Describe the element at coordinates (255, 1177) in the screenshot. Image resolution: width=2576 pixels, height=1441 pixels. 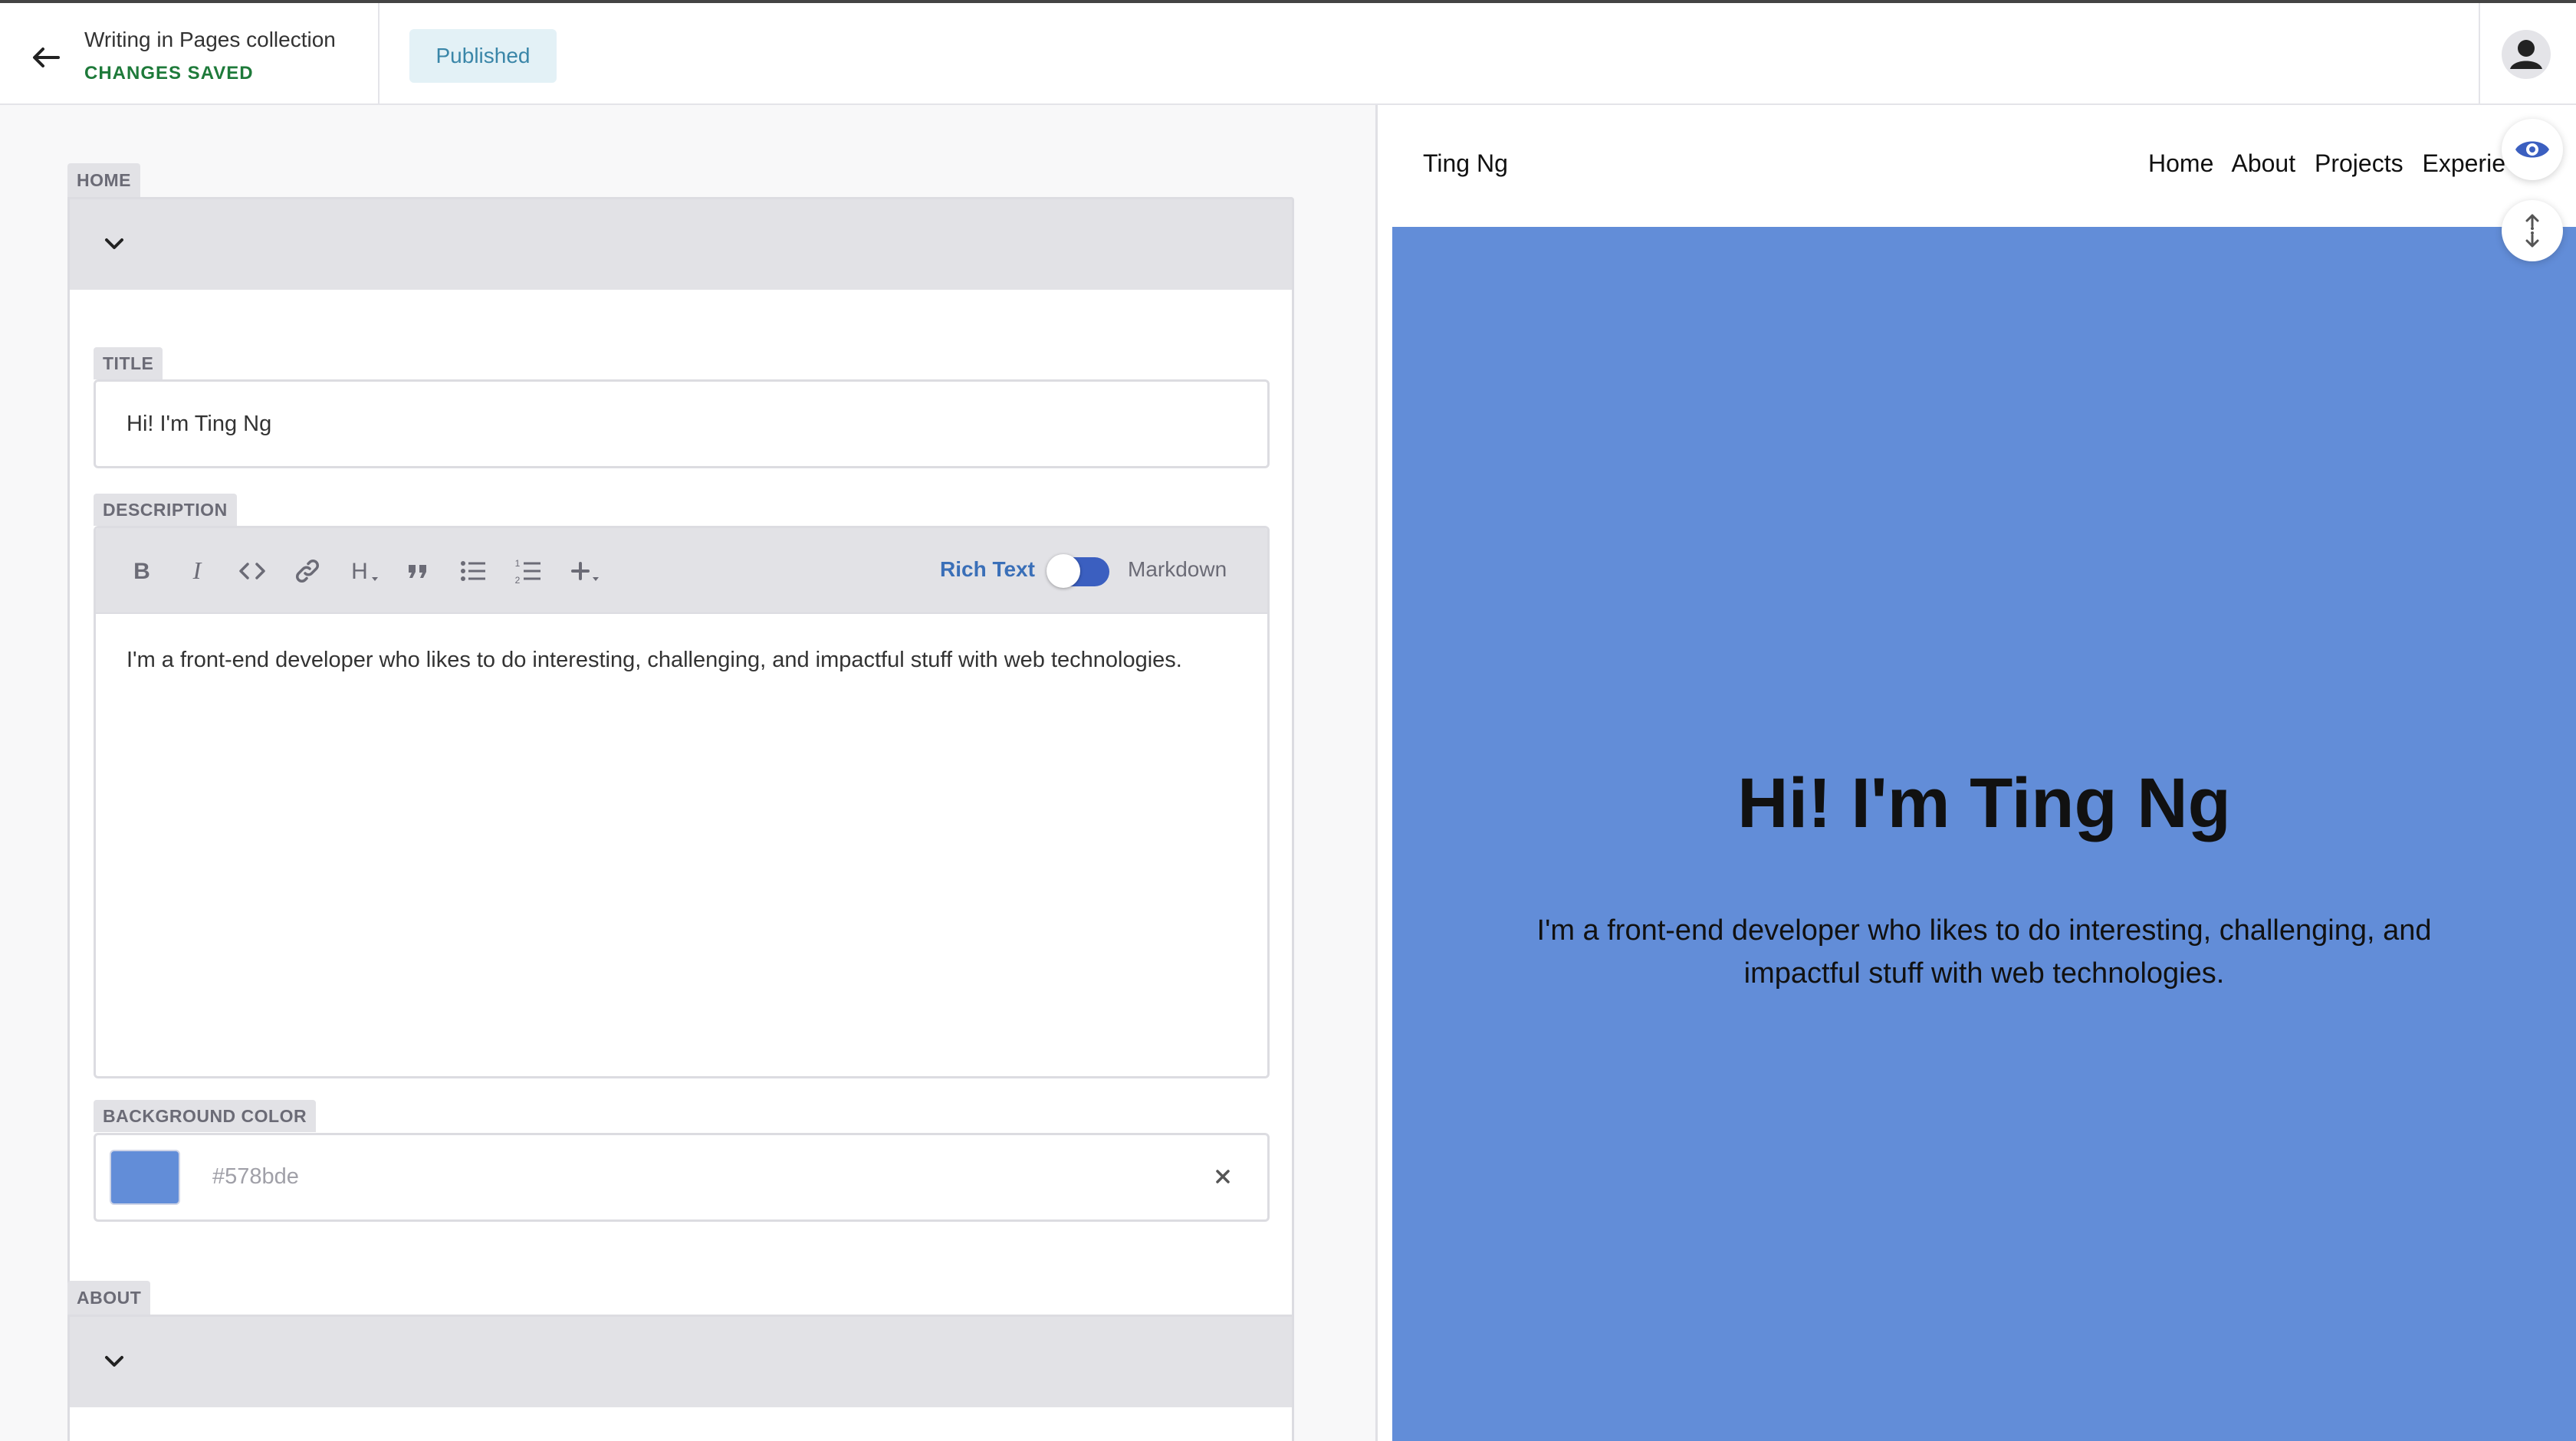
I see `color-hex-value: #578bde` at that location.